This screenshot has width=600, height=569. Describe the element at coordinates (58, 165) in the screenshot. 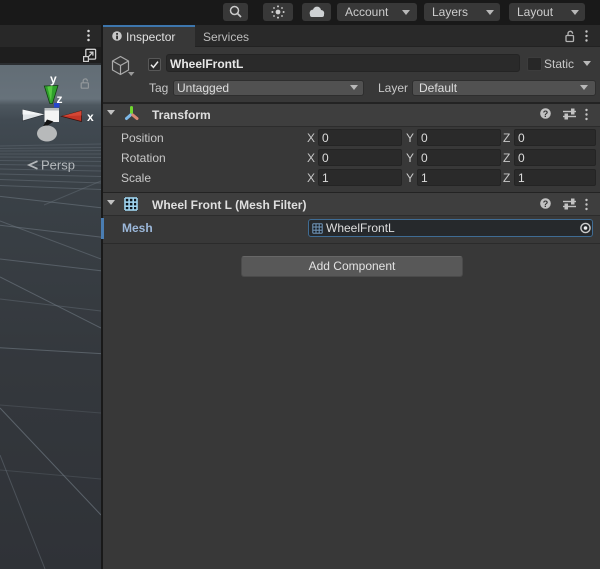

I see `svg-text: Persp` at that location.